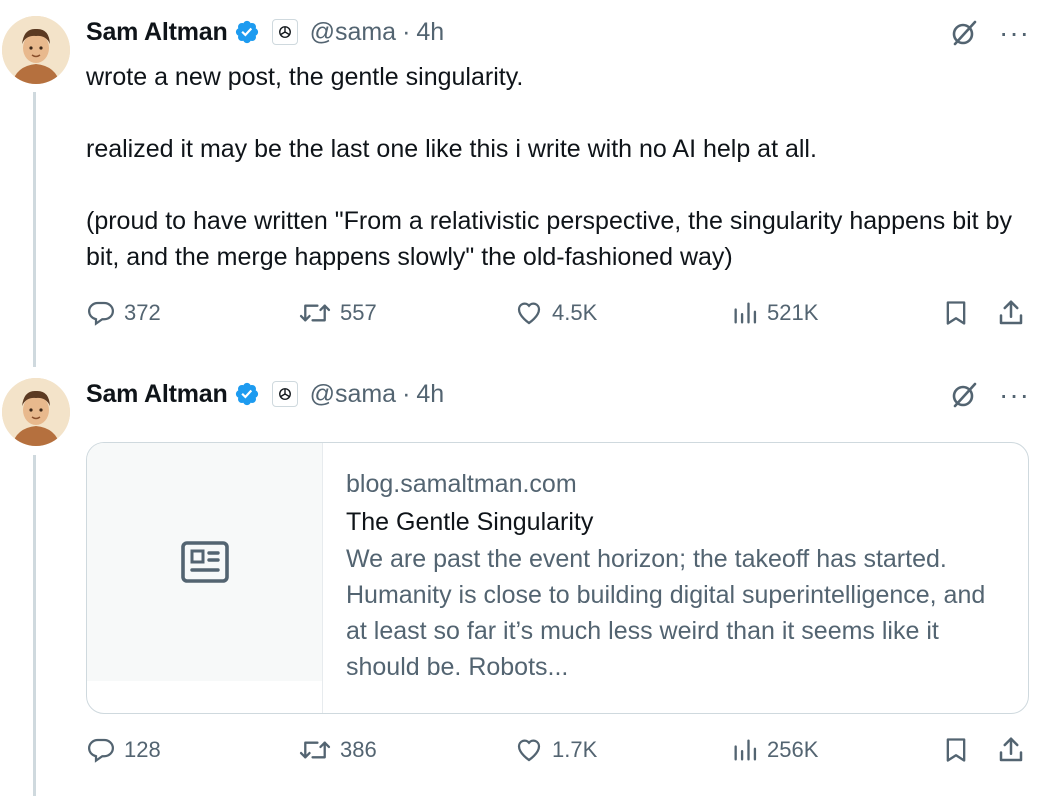  Describe the element at coordinates (205, 697) in the screenshot. I see `link-card-thumbnail-footer` at that location.